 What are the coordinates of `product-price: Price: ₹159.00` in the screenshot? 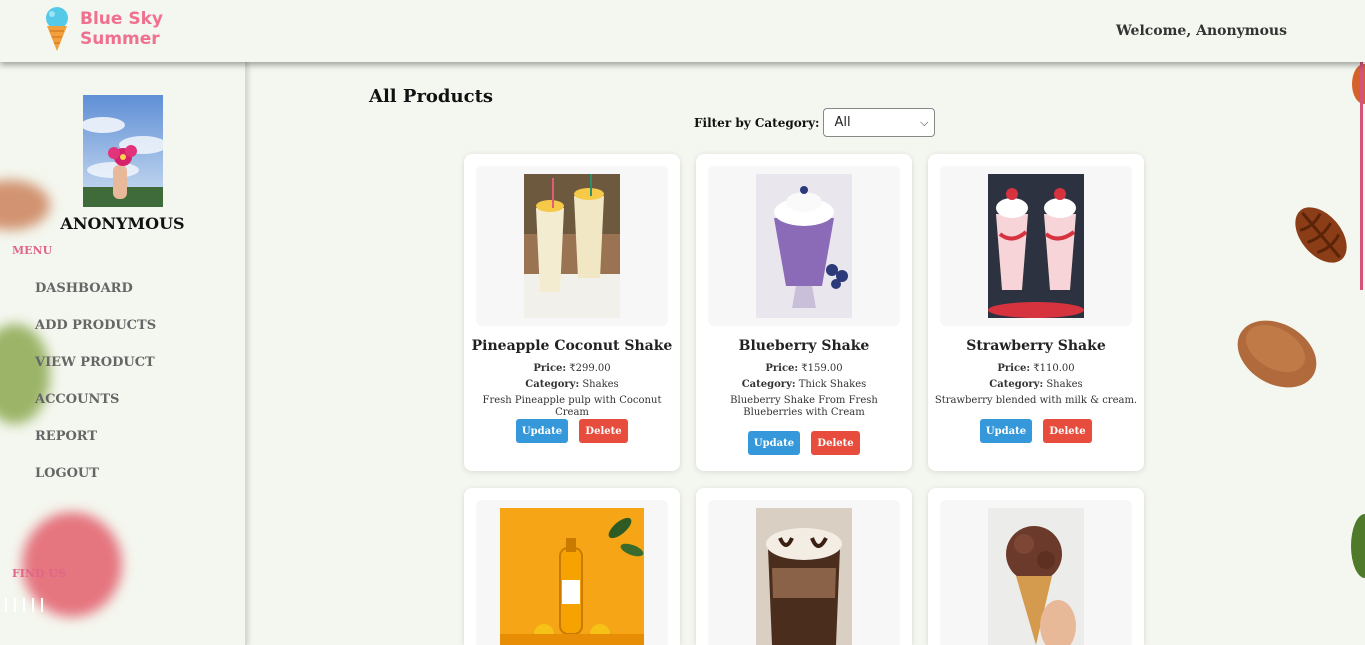 It's located at (804, 369).